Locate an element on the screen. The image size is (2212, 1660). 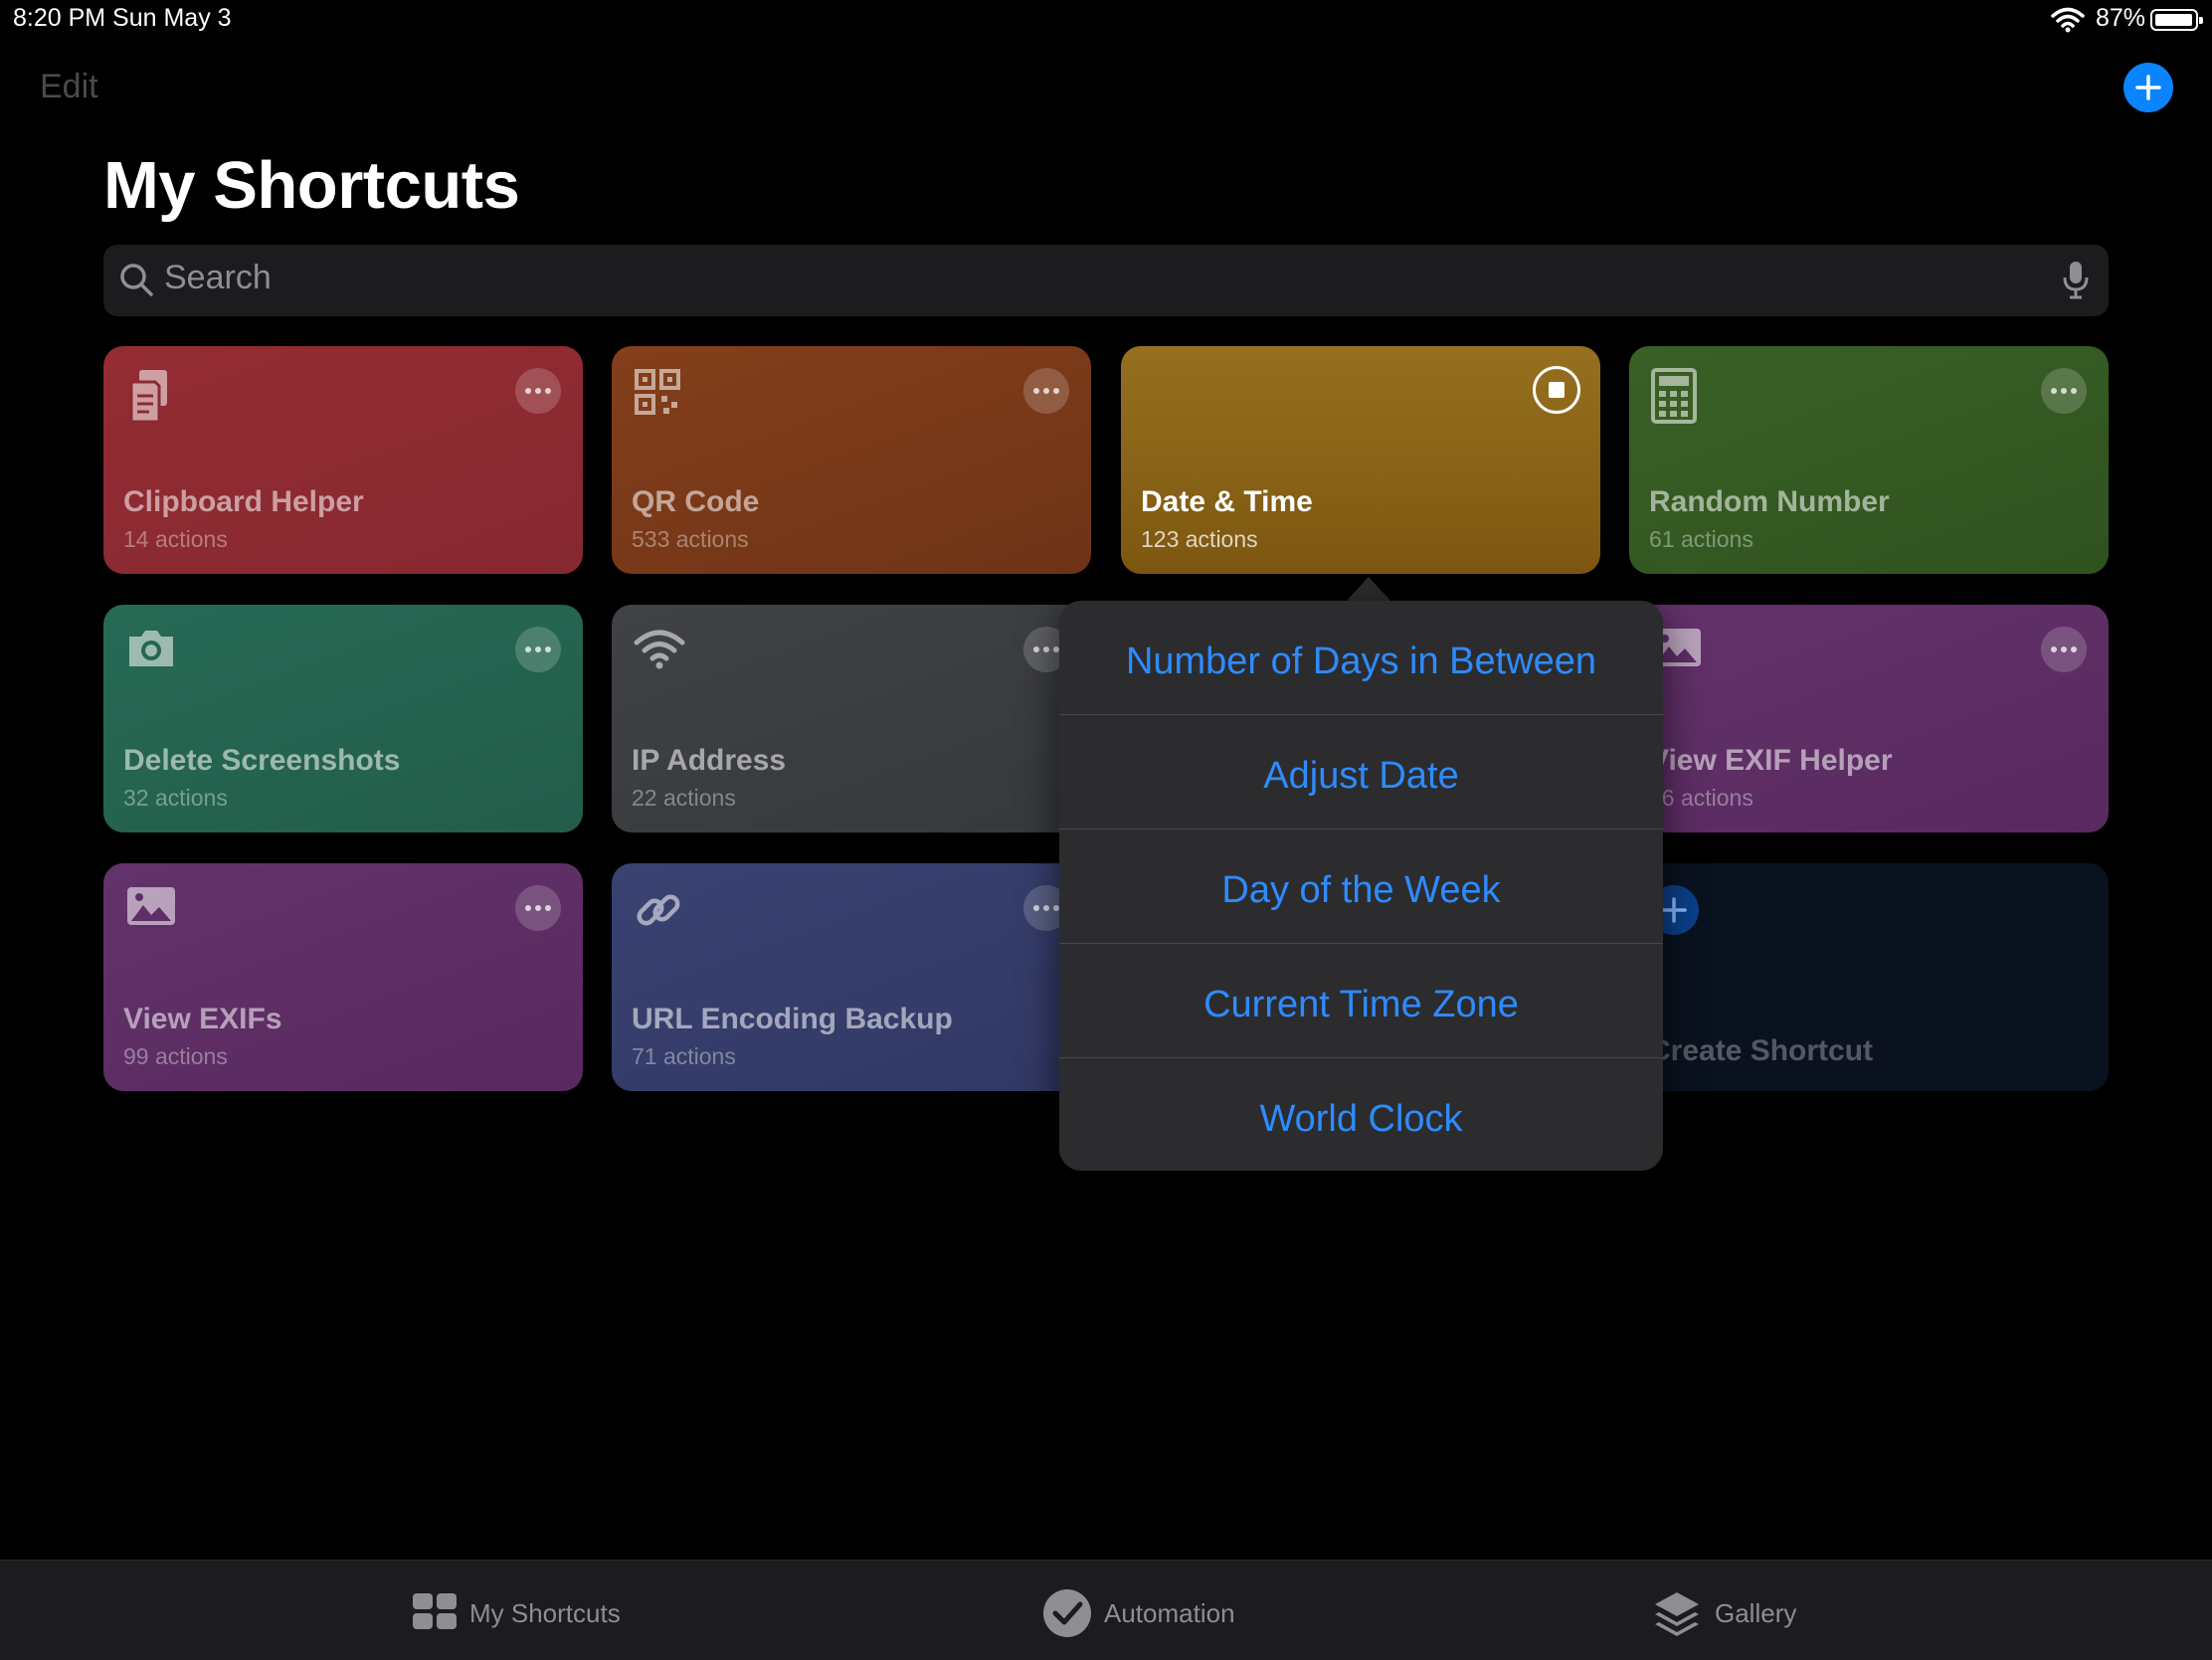
shortcut-tile-view-exifs: View EXIFs 99 actions is located at coordinates (343, 977).